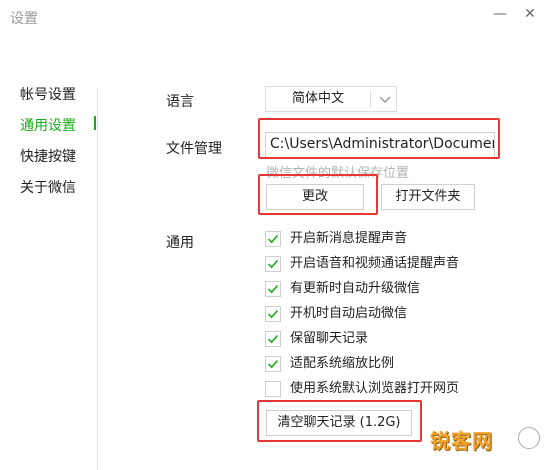 The height and width of the screenshot is (470, 550). What do you see at coordinates (95, 123) in the screenshot?
I see `active-indicator` at bounding box center [95, 123].